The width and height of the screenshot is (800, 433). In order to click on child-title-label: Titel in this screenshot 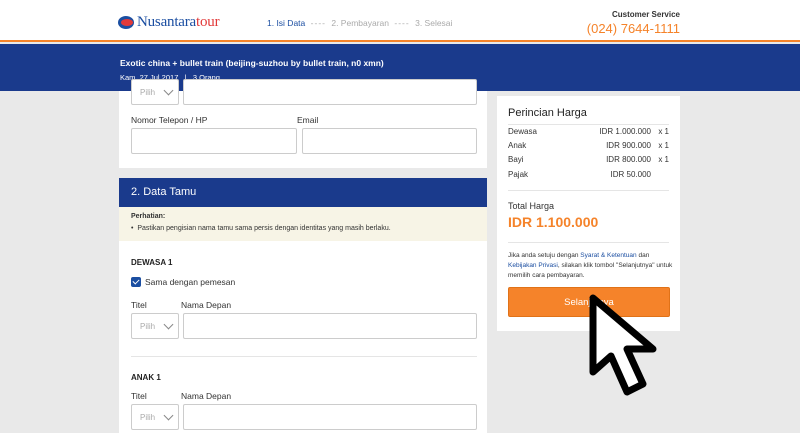, I will do `click(139, 396)`.